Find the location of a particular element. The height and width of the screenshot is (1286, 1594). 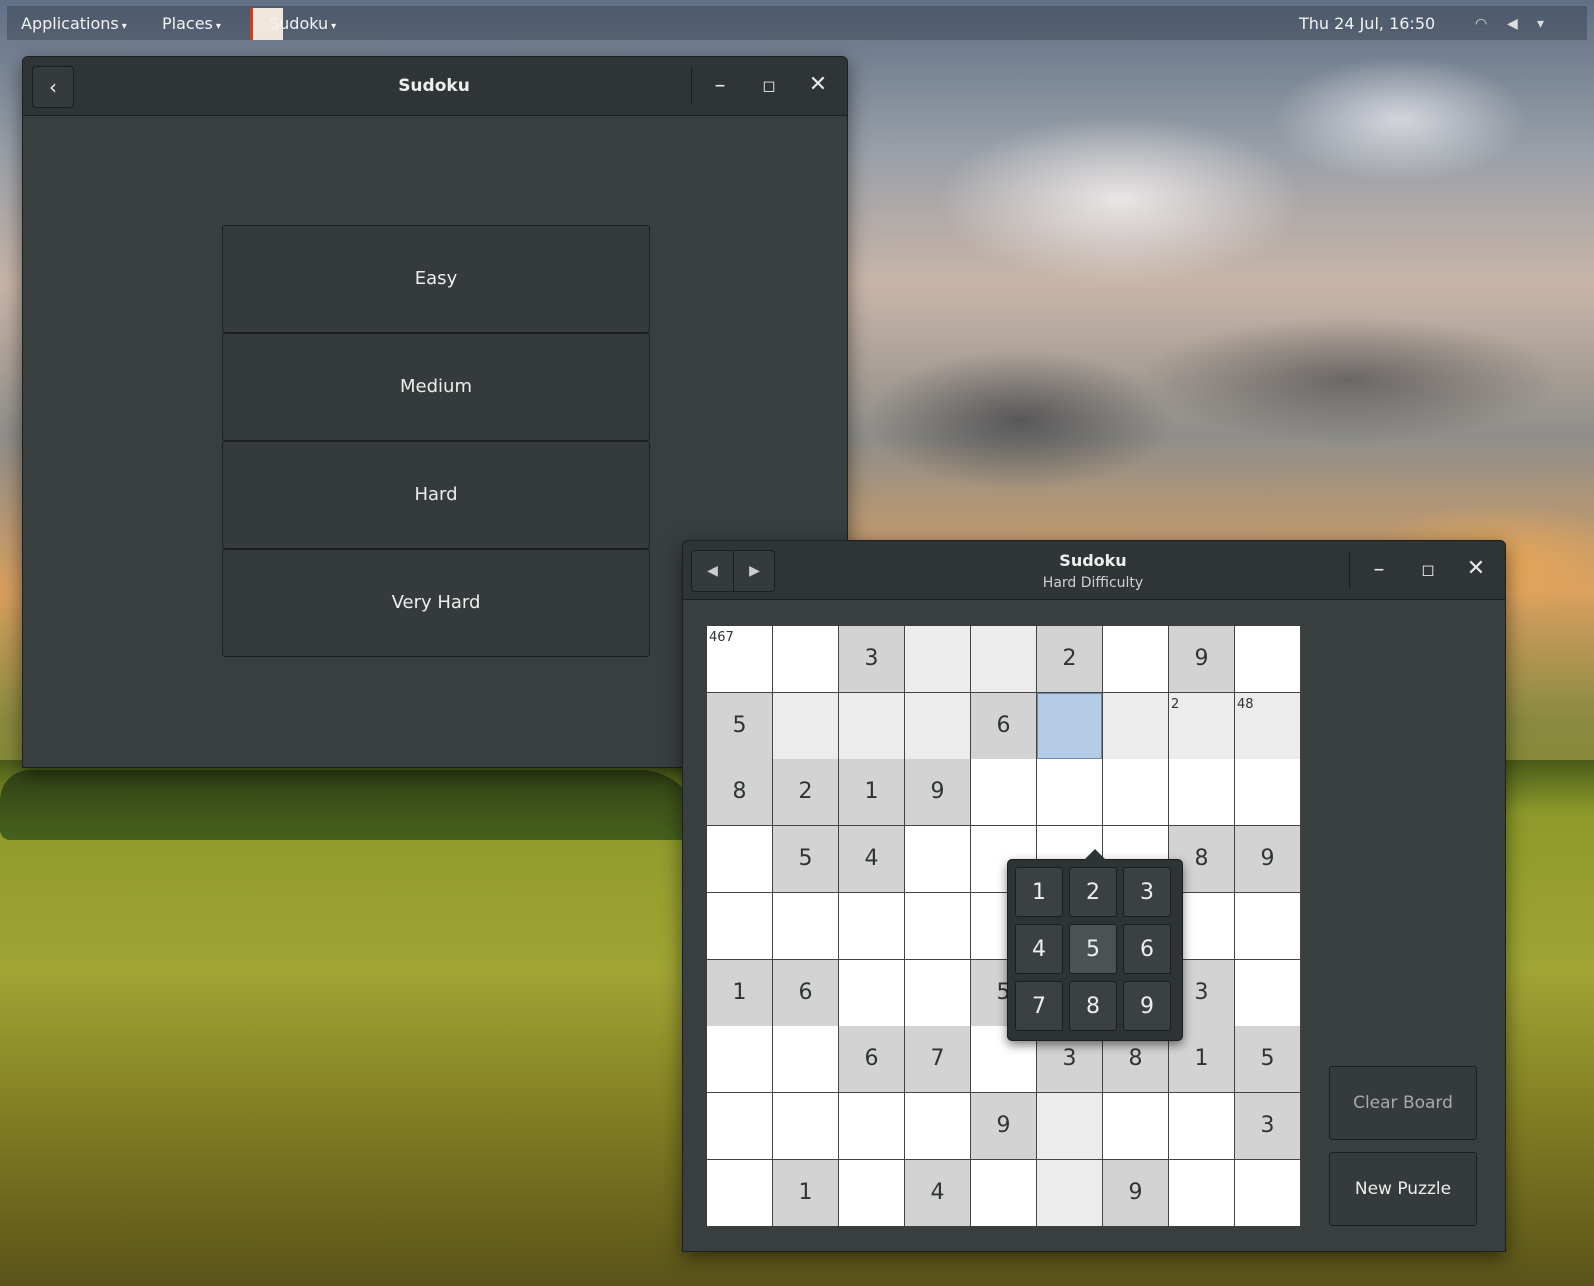

board-cell-r2c5: 6 is located at coordinates (1003, 725).